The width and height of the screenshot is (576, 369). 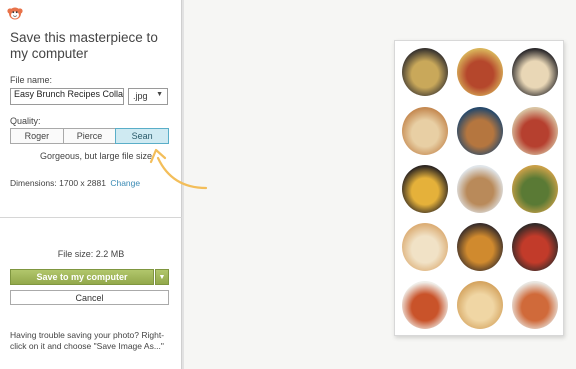 I want to click on collage-photo-crescent-bake, so click(x=480, y=305).